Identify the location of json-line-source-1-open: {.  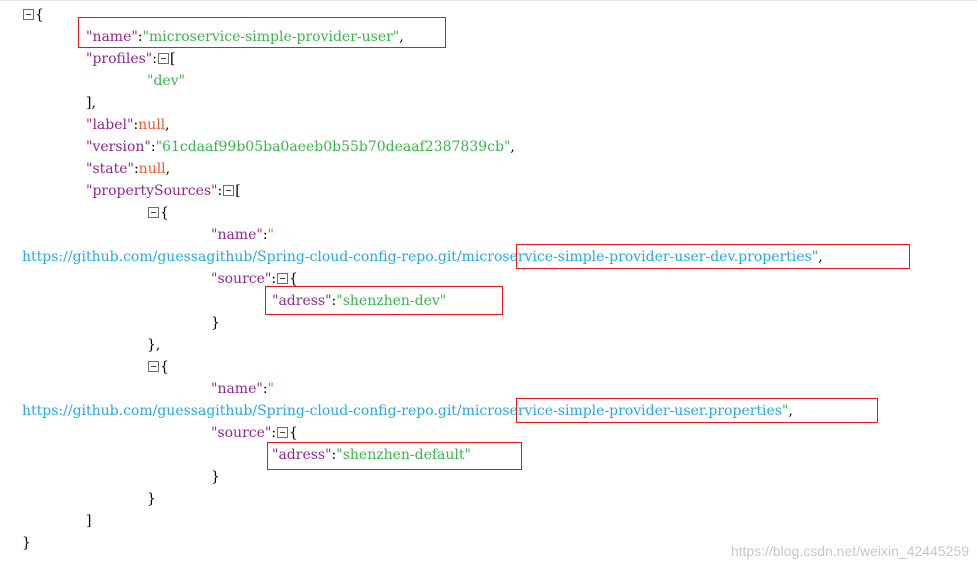
(158, 367).